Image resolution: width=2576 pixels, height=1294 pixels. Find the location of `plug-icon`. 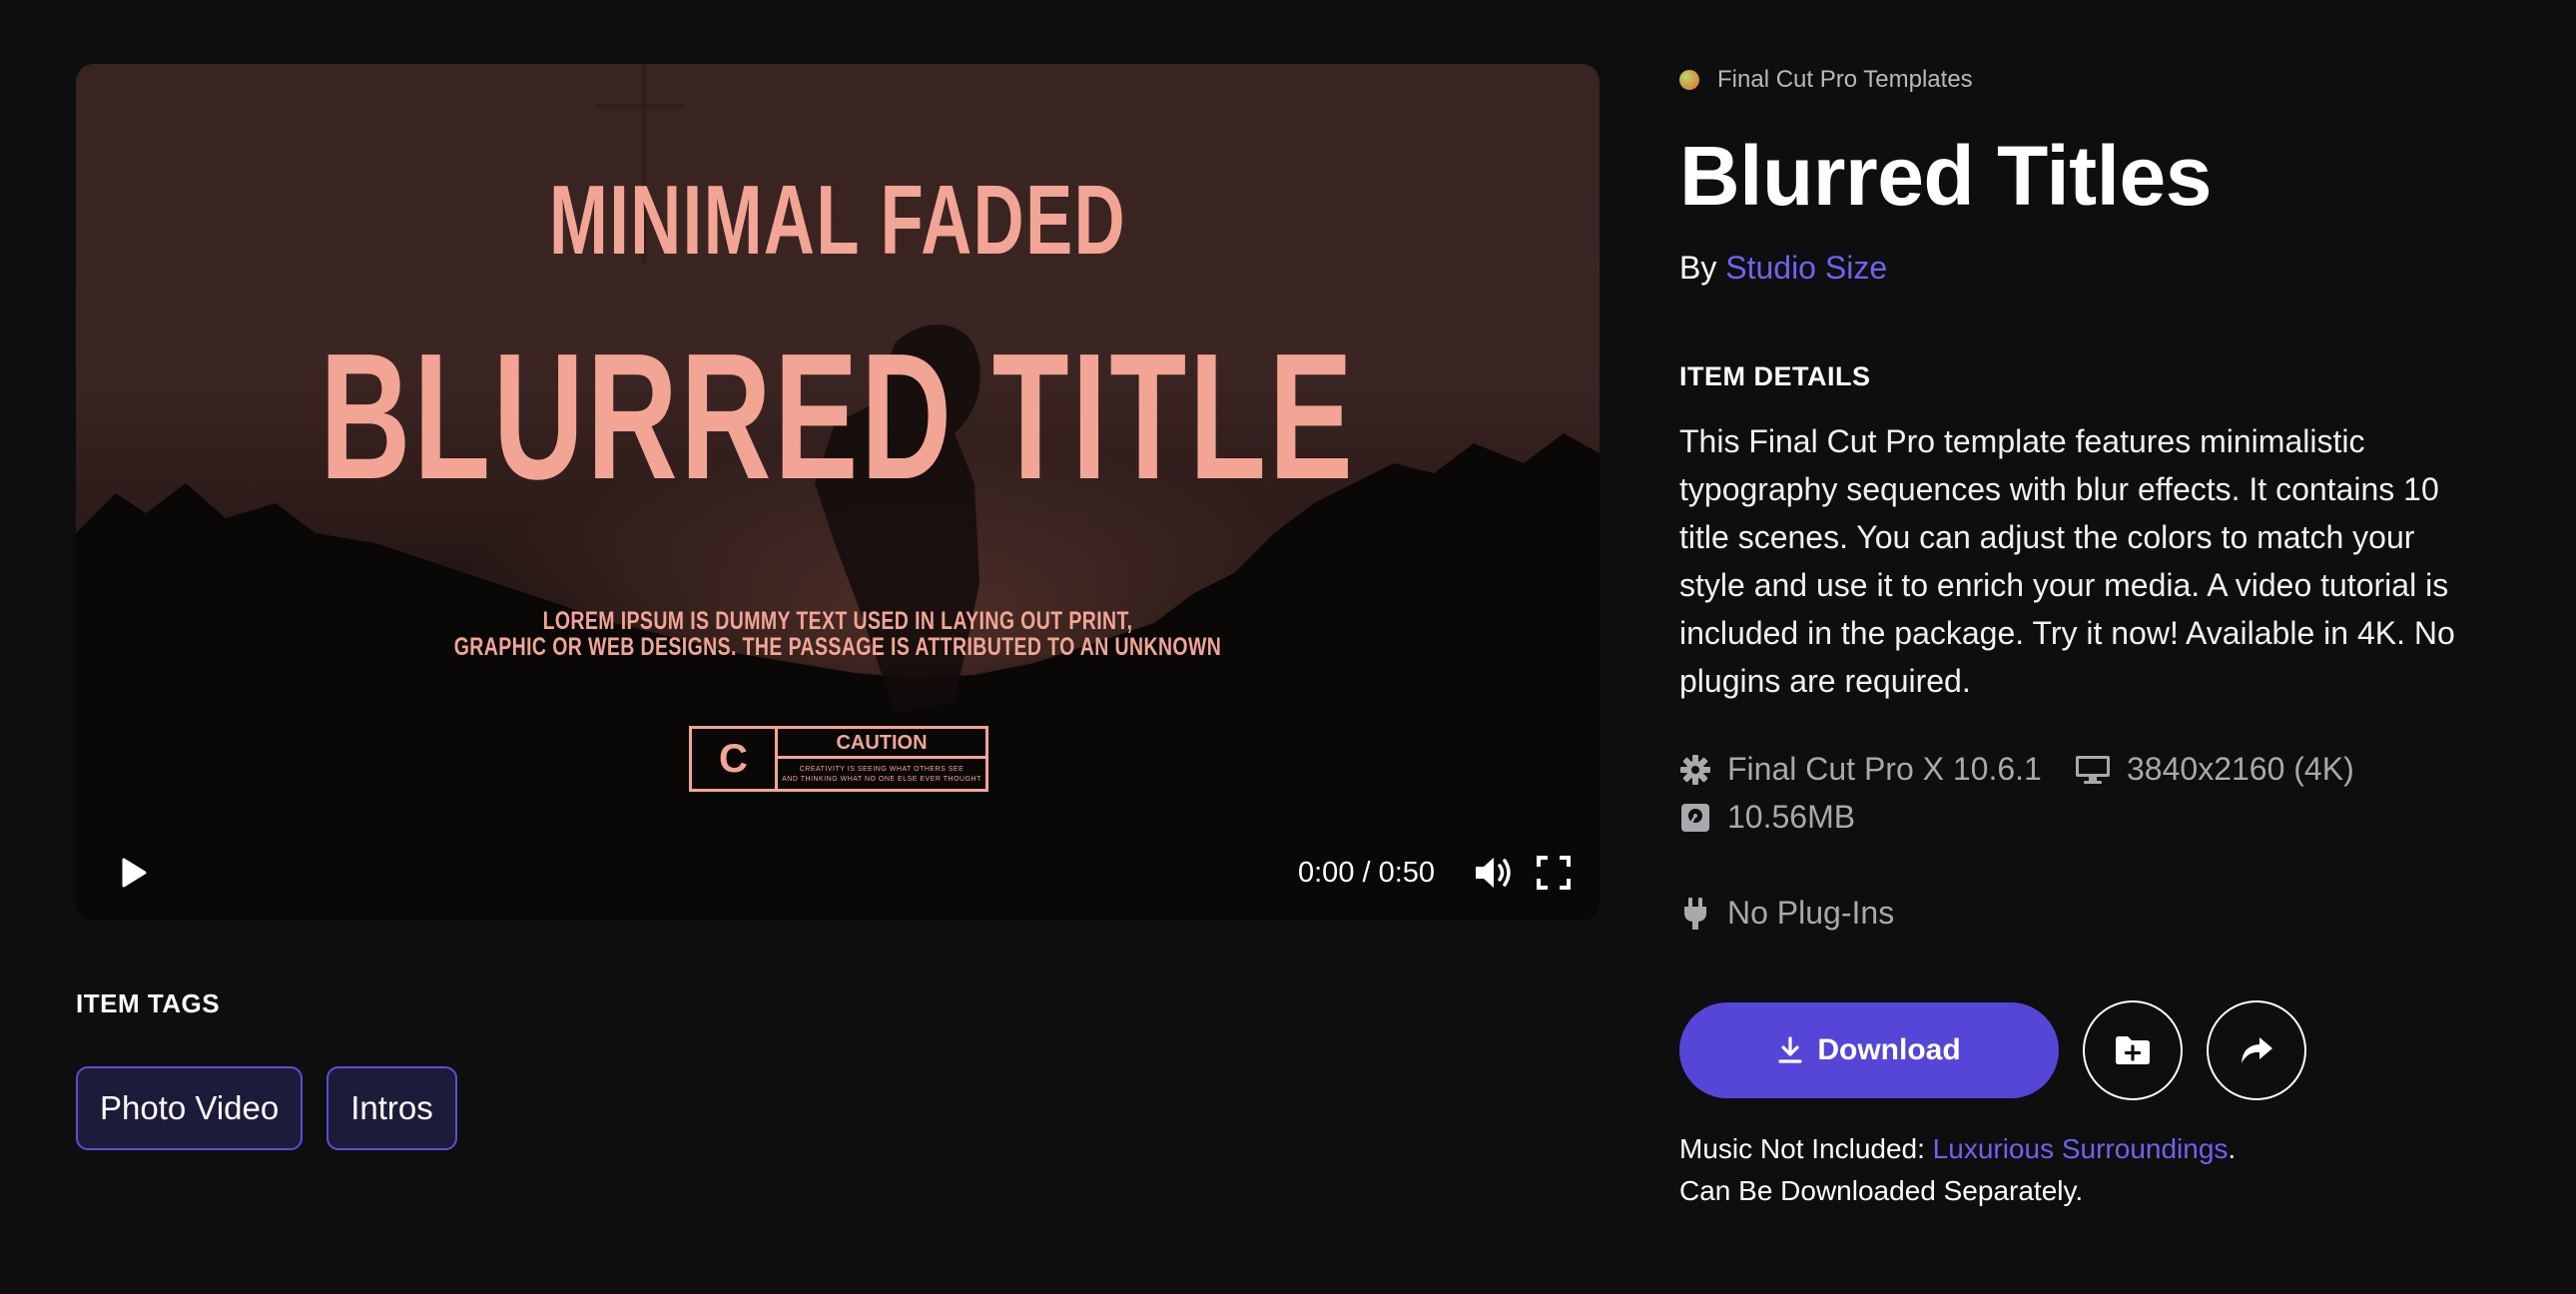

plug-icon is located at coordinates (1695, 914).